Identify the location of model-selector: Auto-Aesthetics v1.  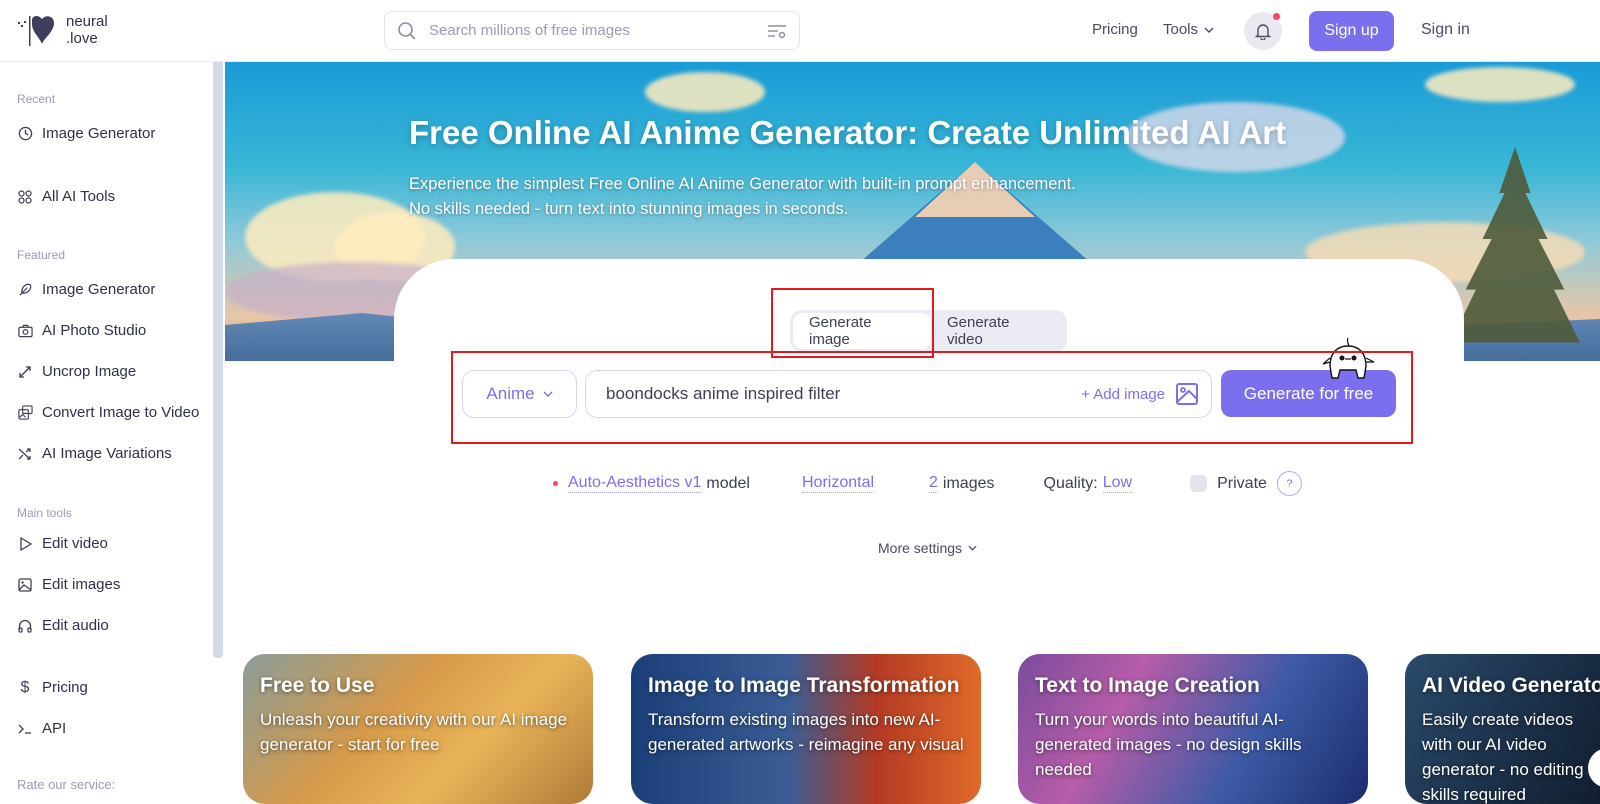
(635, 483).